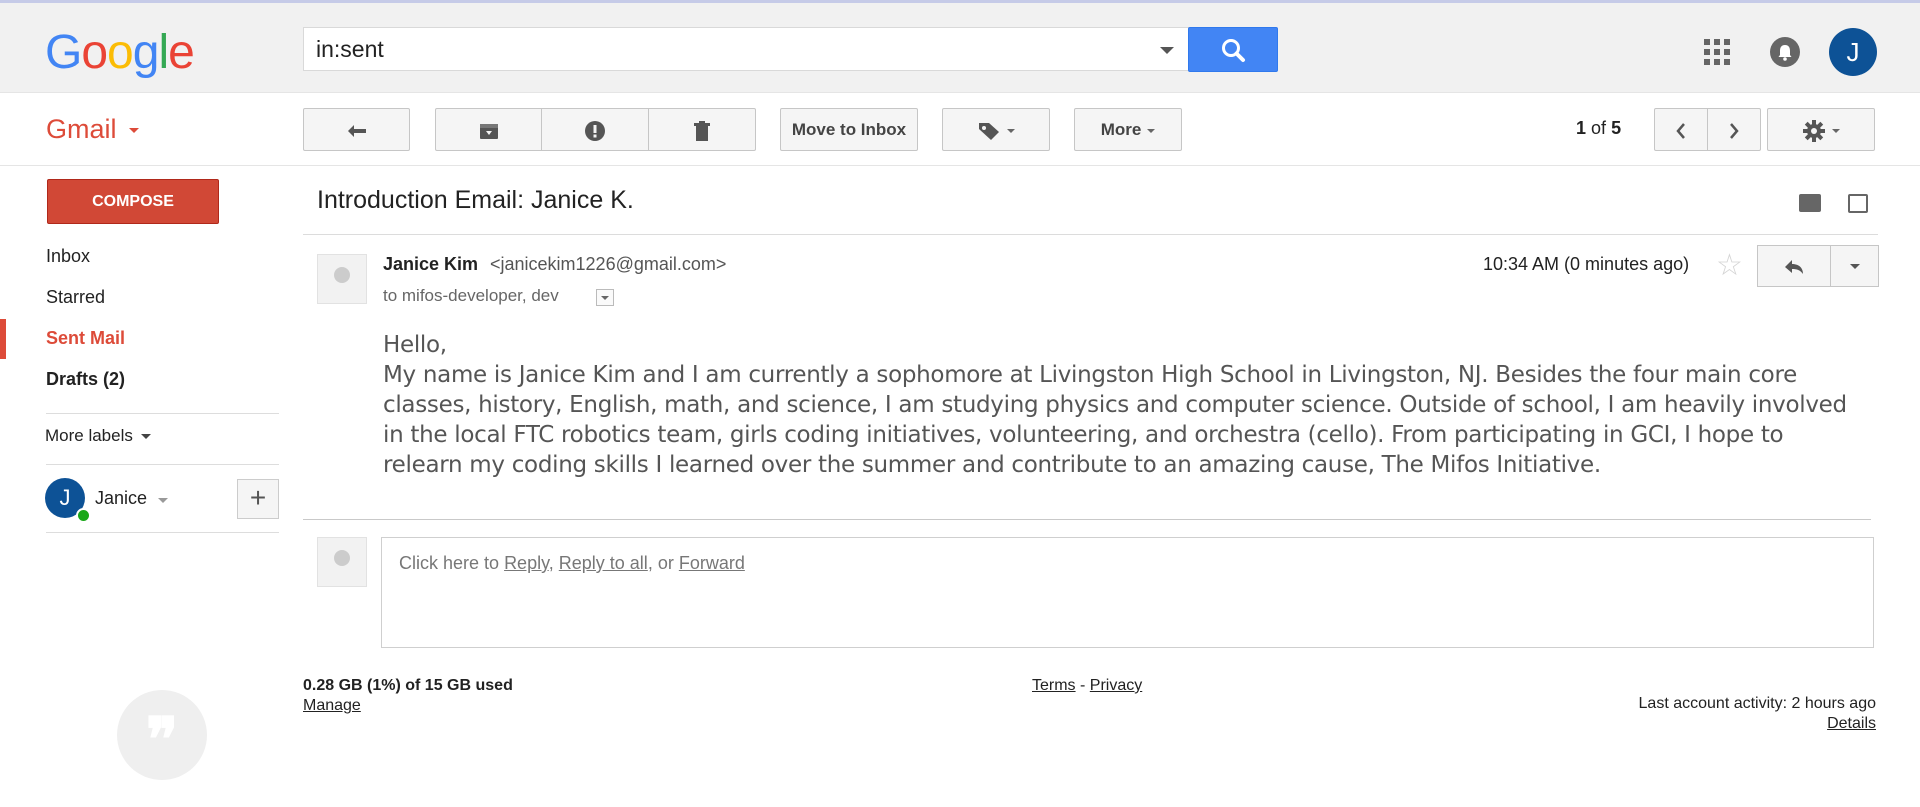 The width and height of the screenshot is (1920, 807). I want to click on spam-exclamation-icon, so click(595, 130).